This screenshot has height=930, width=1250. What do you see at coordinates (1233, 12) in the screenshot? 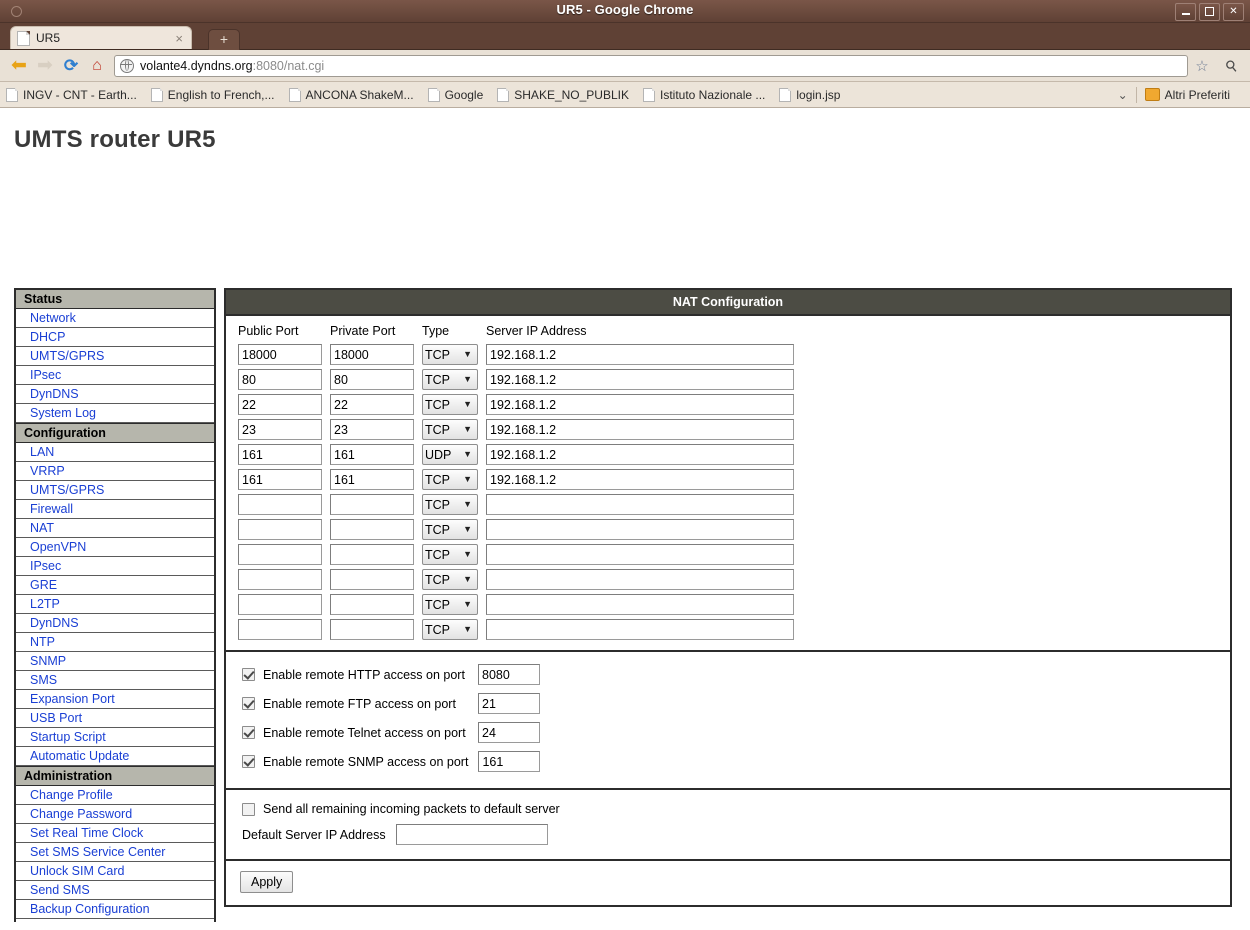
I see `close-button: ✕` at bounding box center [1233, 12].